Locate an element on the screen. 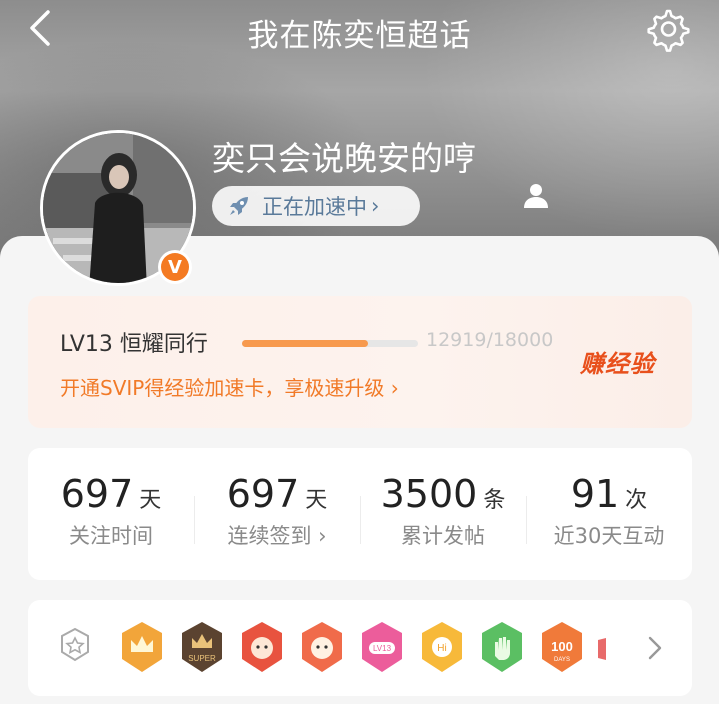 The image size is (719, 704). settings-button is located at coordinates (667, 29).